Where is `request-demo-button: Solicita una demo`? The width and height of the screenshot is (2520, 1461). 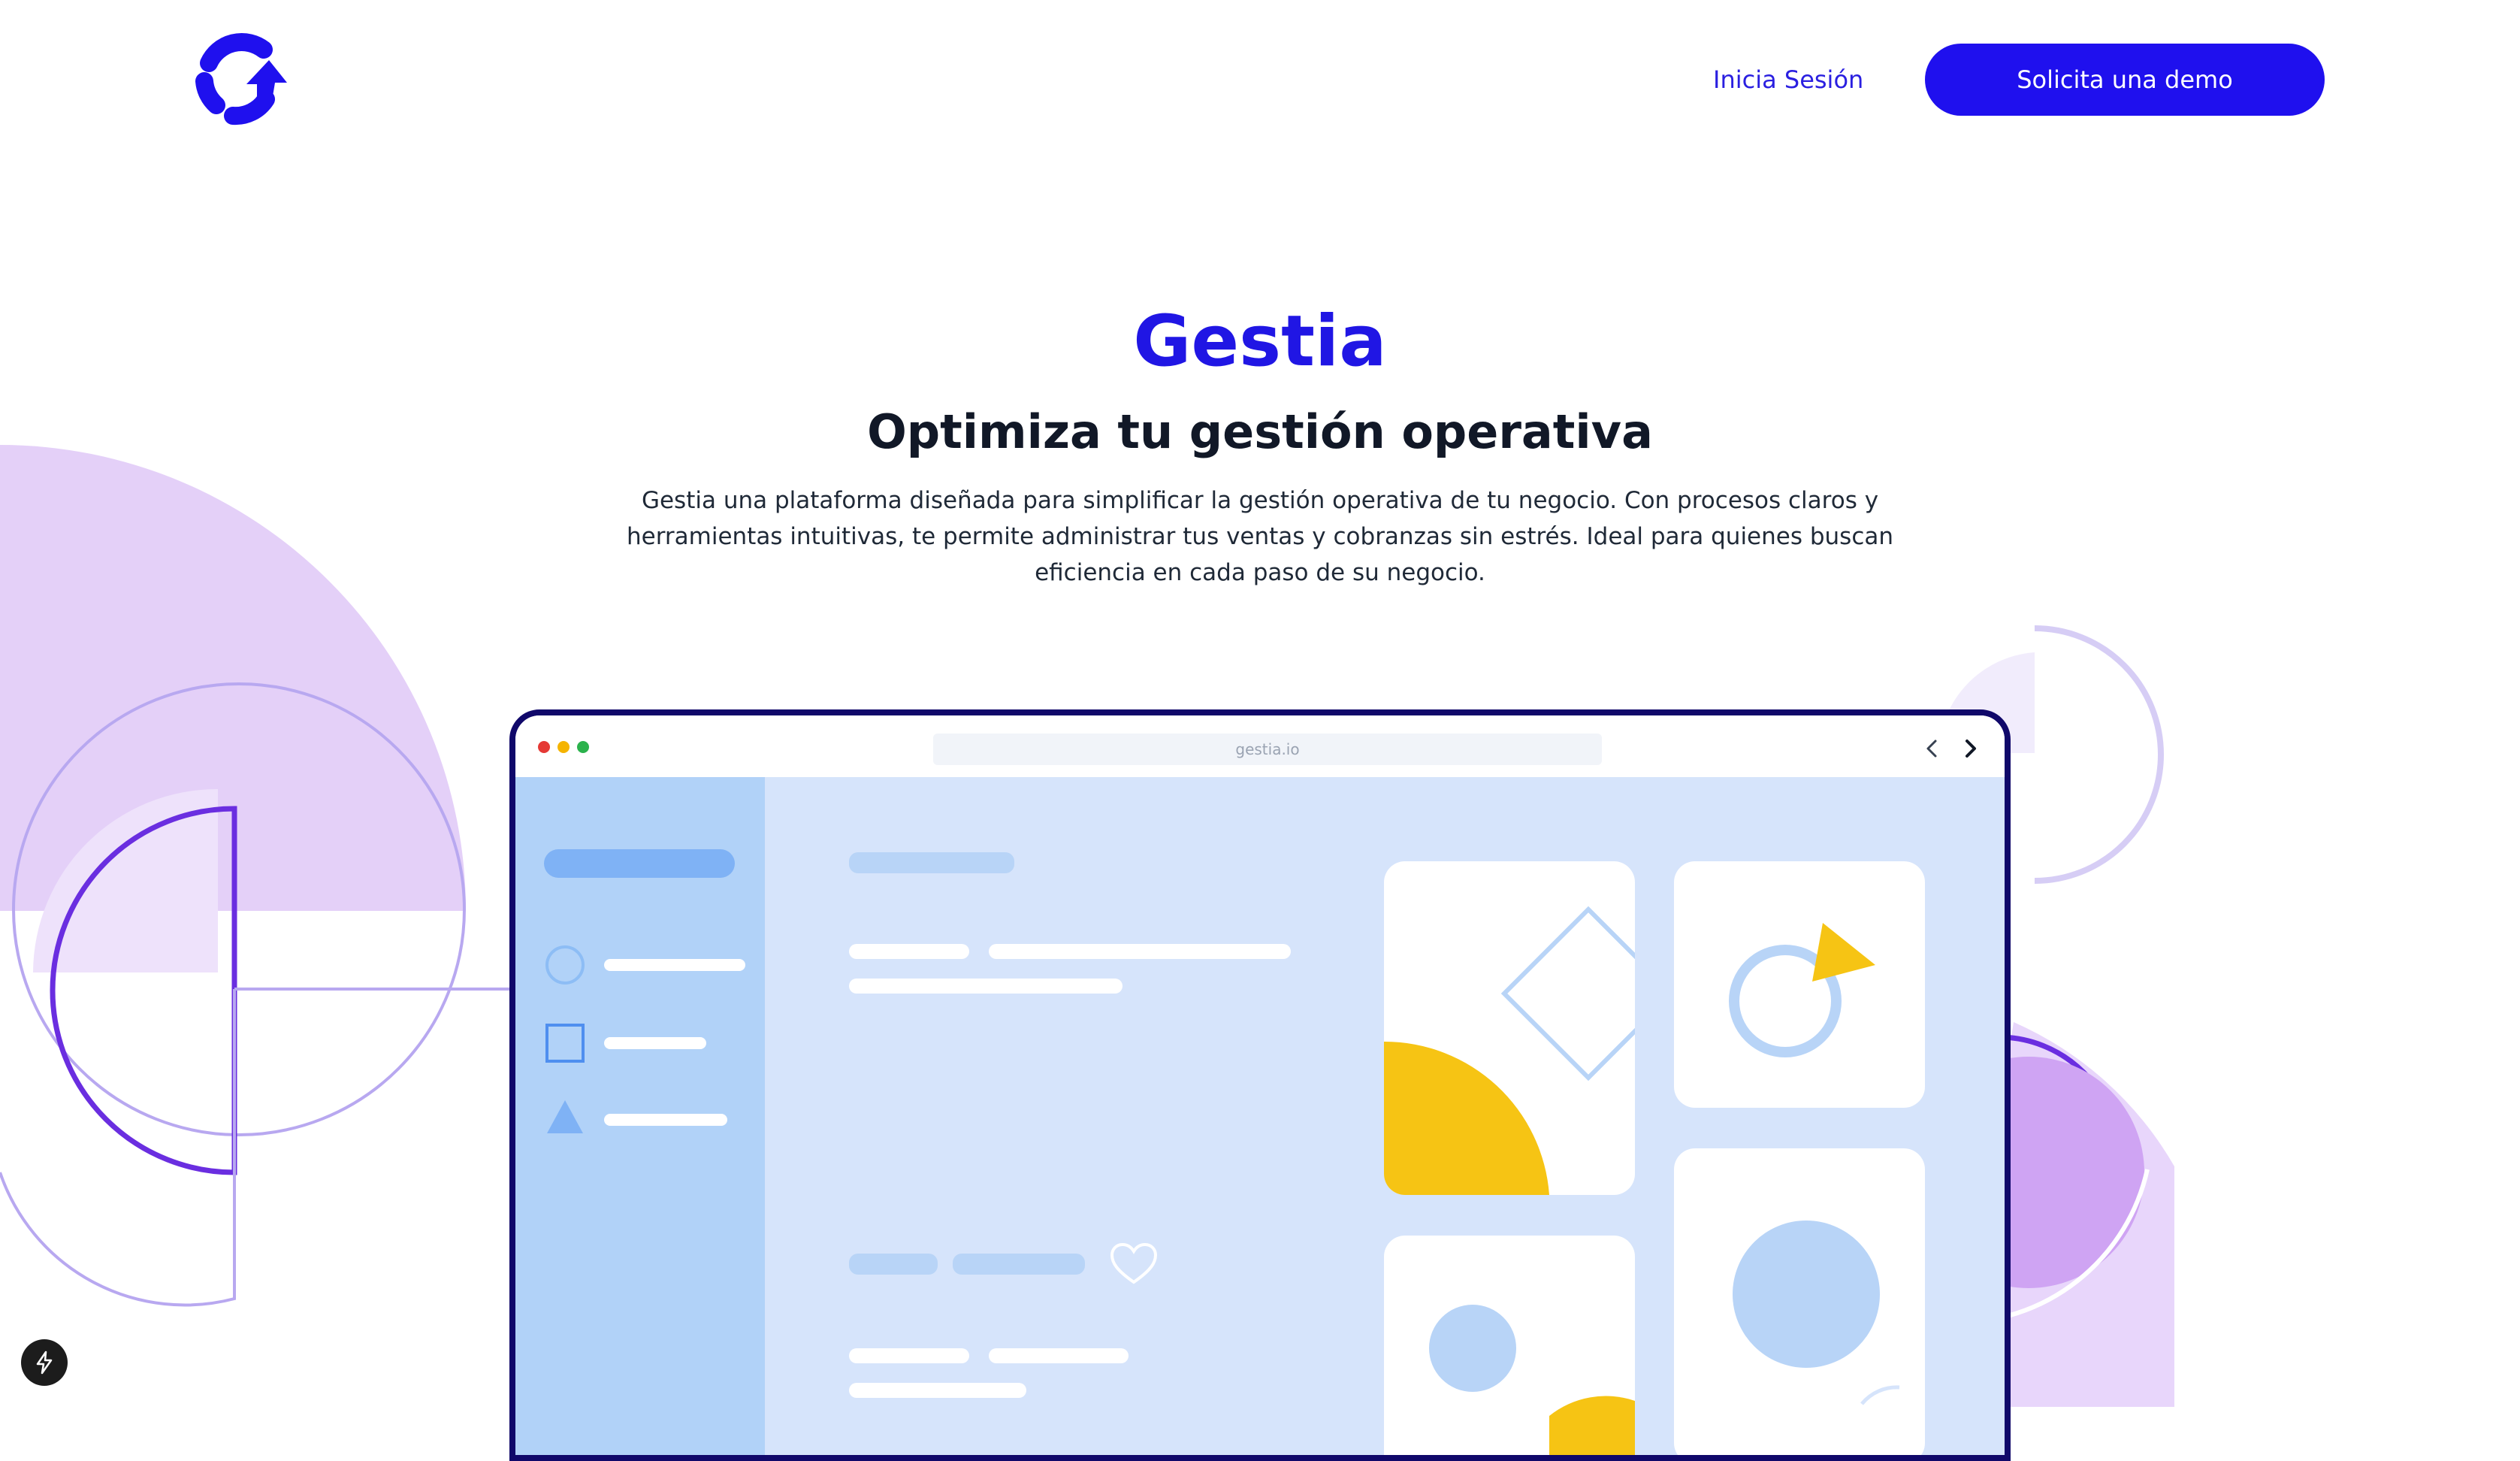
request-demo-button: Solicita una demo is located at coordinates (2125, 80).